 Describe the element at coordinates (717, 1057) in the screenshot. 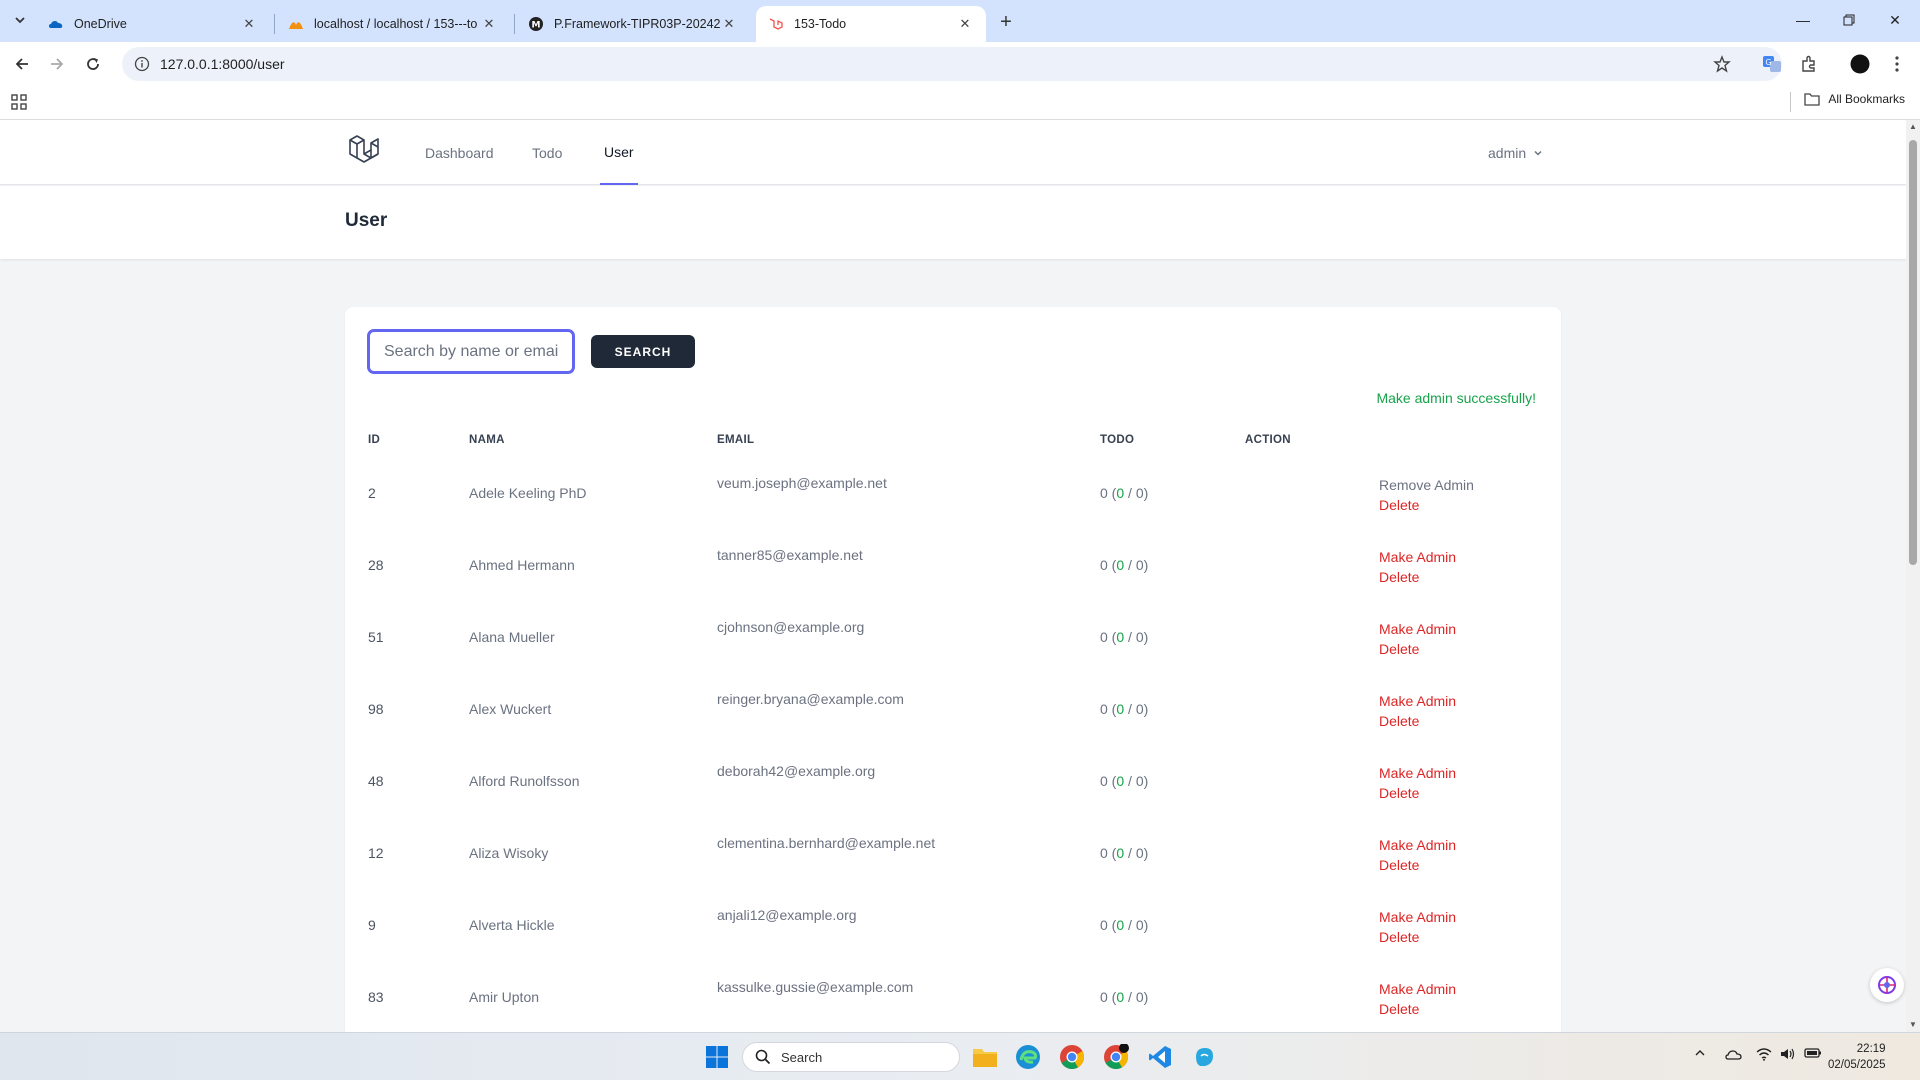

I see `windows-start-icon` at that location.